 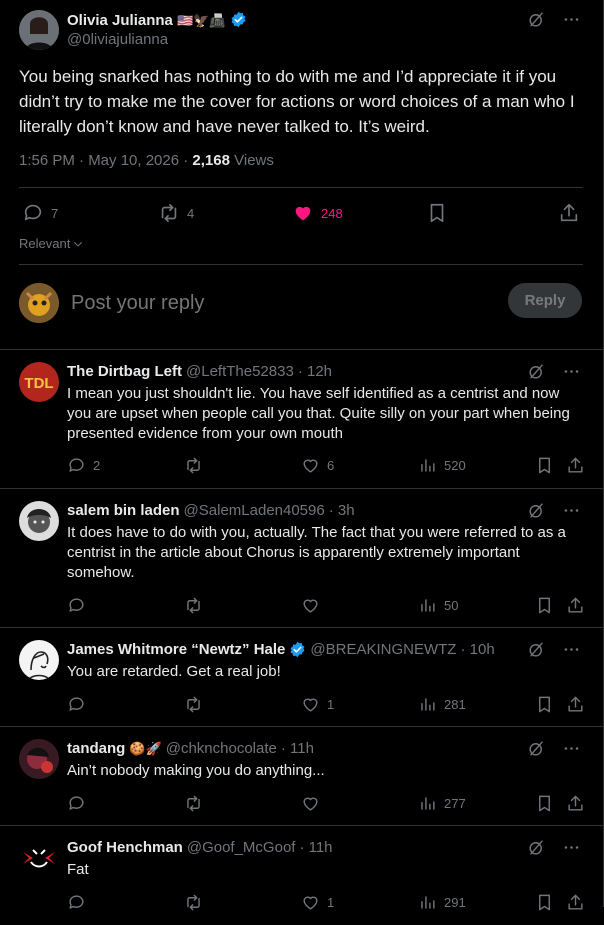 I want to click on author-handle: @LeftThe52833, so click(x=240, y=371).